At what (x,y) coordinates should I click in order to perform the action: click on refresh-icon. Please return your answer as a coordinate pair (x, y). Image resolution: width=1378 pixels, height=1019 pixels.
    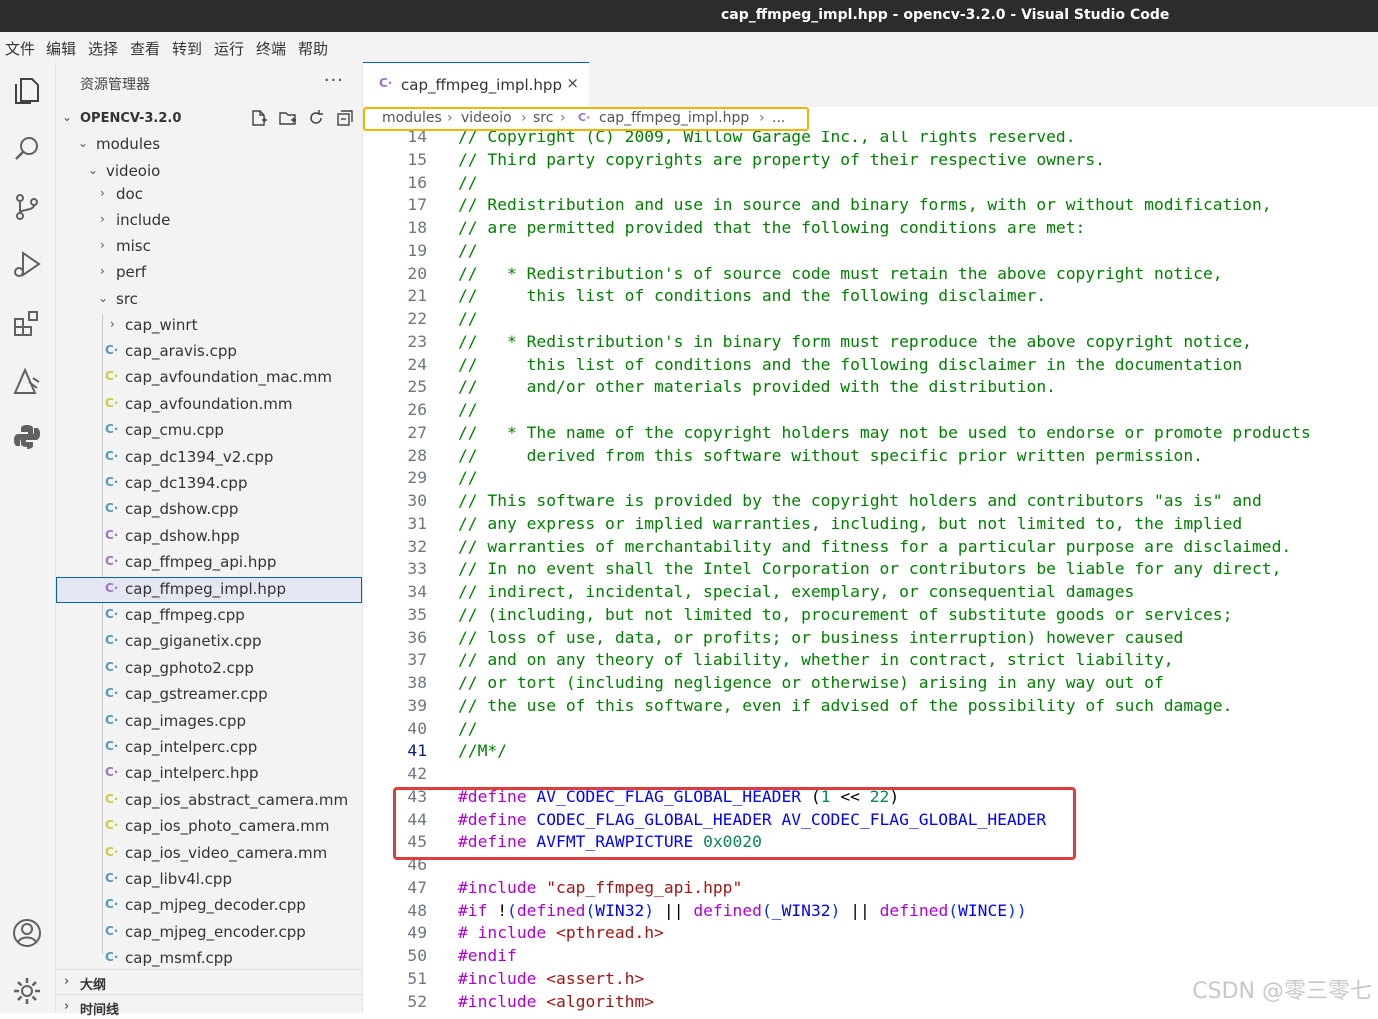
    Looking at the image, I should click on (316, 120).